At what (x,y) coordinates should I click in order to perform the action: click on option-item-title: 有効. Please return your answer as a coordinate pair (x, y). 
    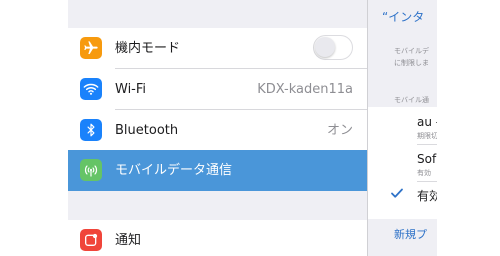
    Looking at the image, I should click on (427, 195).